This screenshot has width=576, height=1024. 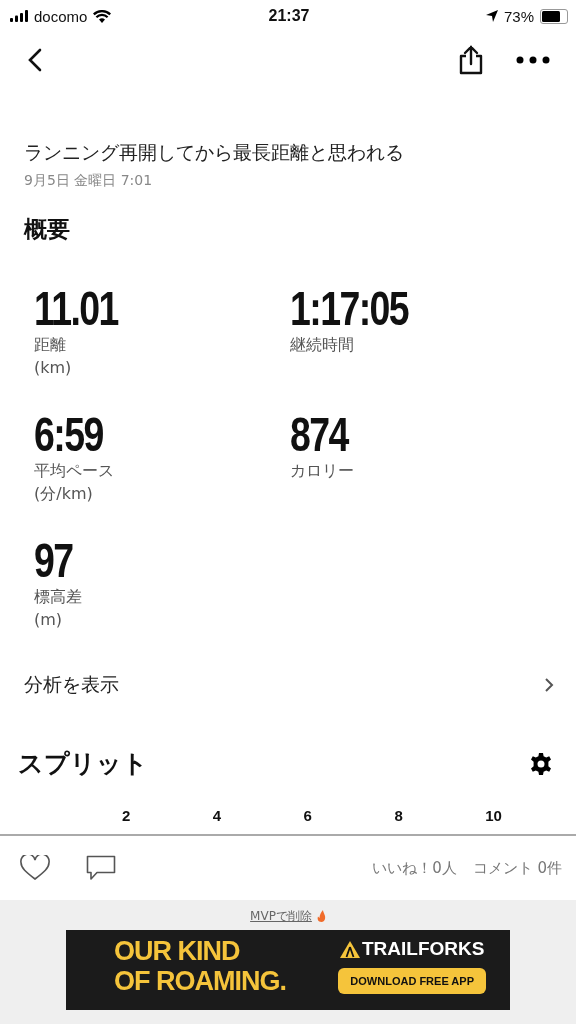 What do you see at coordinates (200, 981) in the screenshot?
I see `ad-headline: OF ROAMING.` at bounding box center [200, 981].